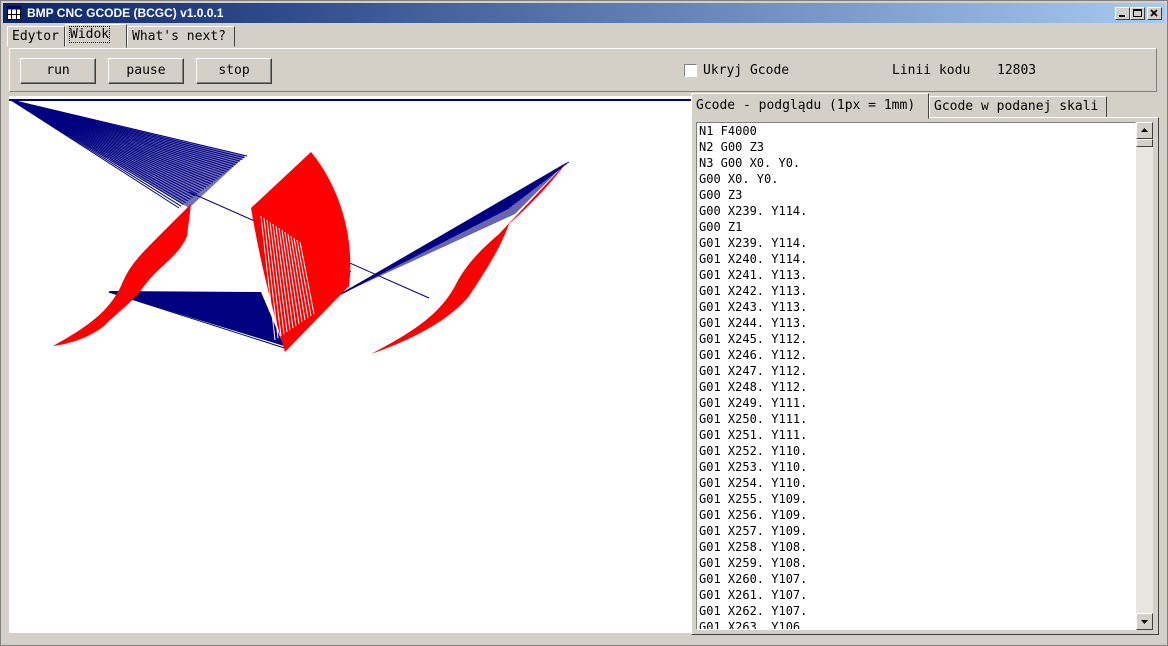  What do you see at coordinates (916, 547) in the screenshot?
I see `gcode-line: G01 X258. Y108.` at bounding box center [916, 547].